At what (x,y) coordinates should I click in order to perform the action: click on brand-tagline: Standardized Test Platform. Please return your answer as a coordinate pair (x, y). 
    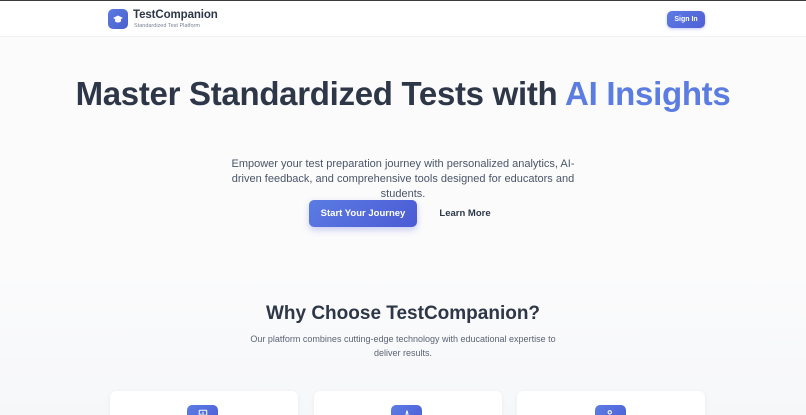
    Looking at the image, I should click on (167, 26).